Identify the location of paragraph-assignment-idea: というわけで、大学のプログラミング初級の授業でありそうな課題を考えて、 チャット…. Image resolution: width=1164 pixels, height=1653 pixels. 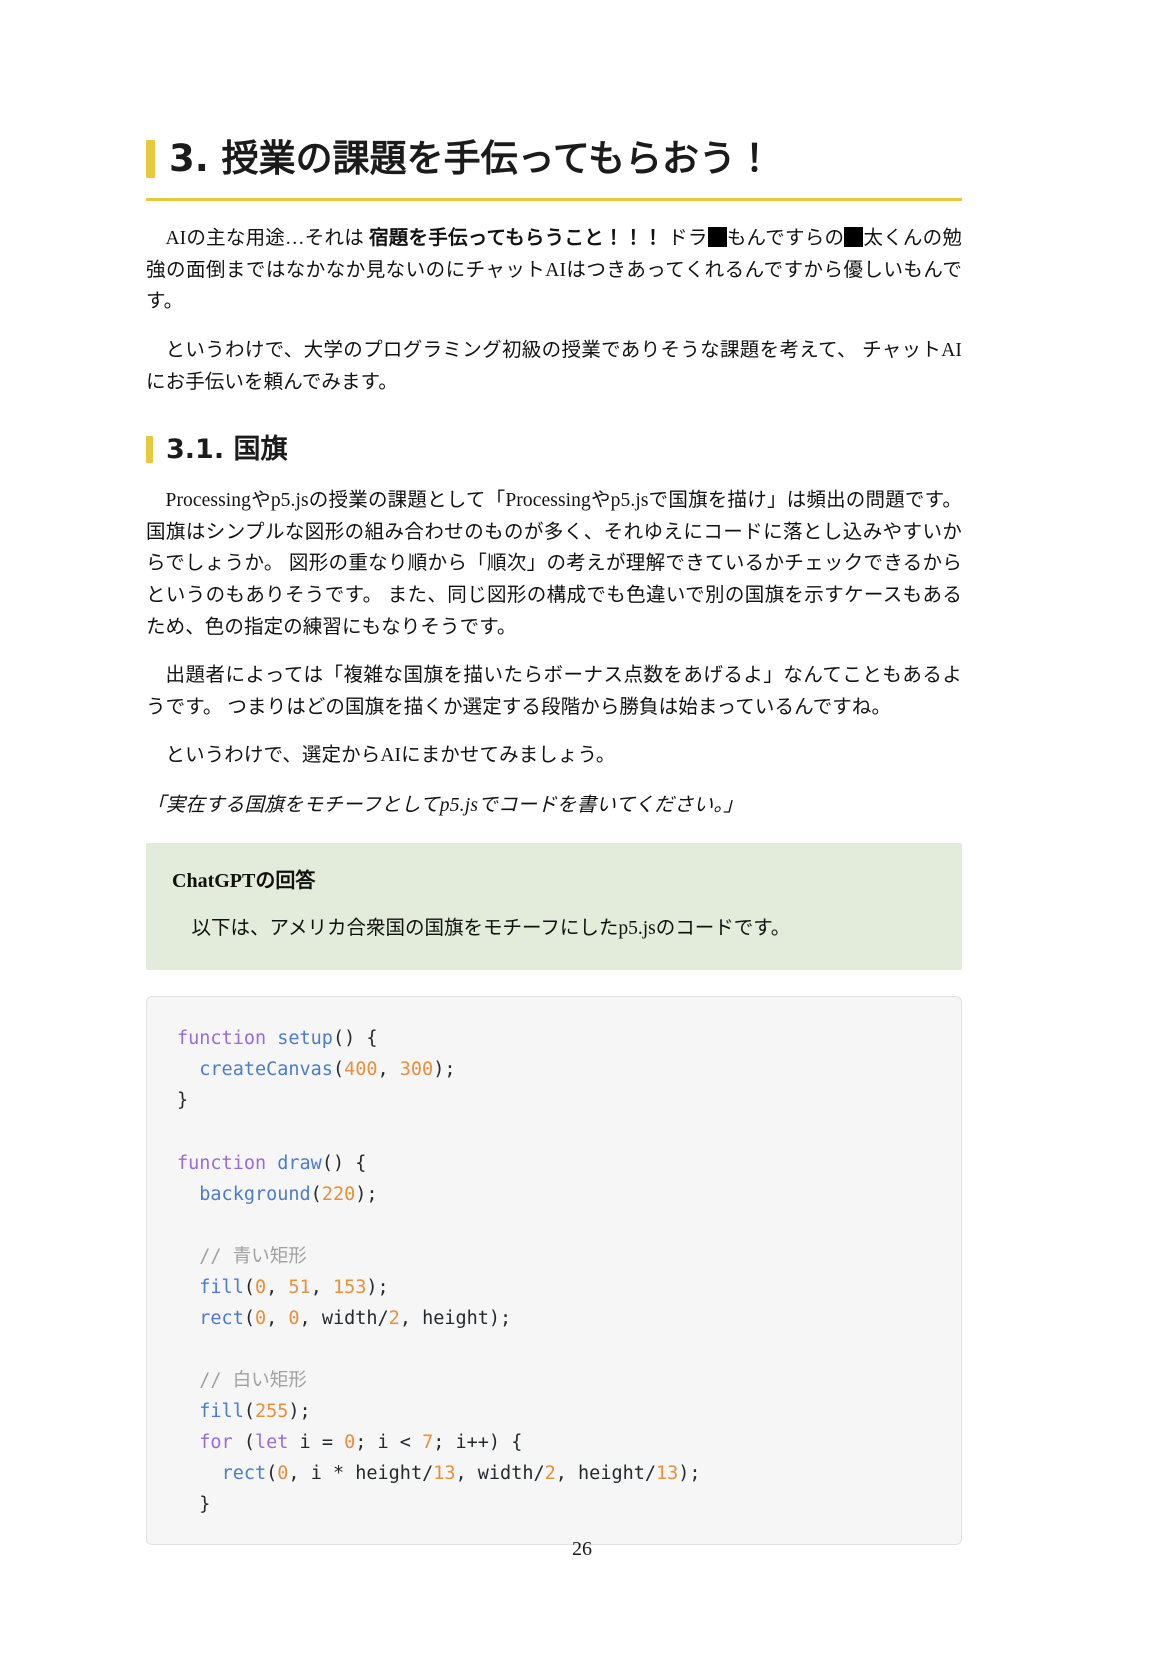
(554, 366).